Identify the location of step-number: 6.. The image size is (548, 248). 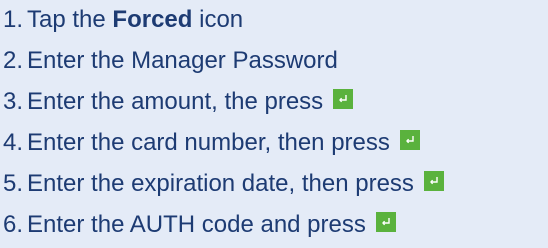
(13, 224).